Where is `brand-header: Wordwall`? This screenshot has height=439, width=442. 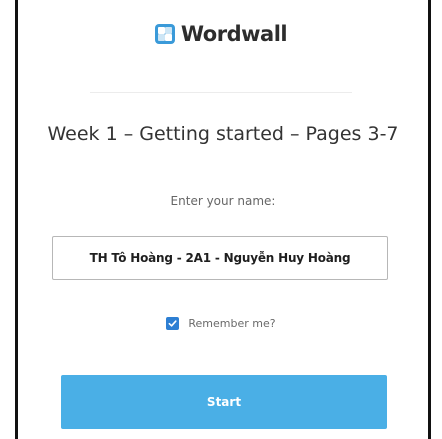 brand-header: Wordwall is located at coordinates (221, 34).